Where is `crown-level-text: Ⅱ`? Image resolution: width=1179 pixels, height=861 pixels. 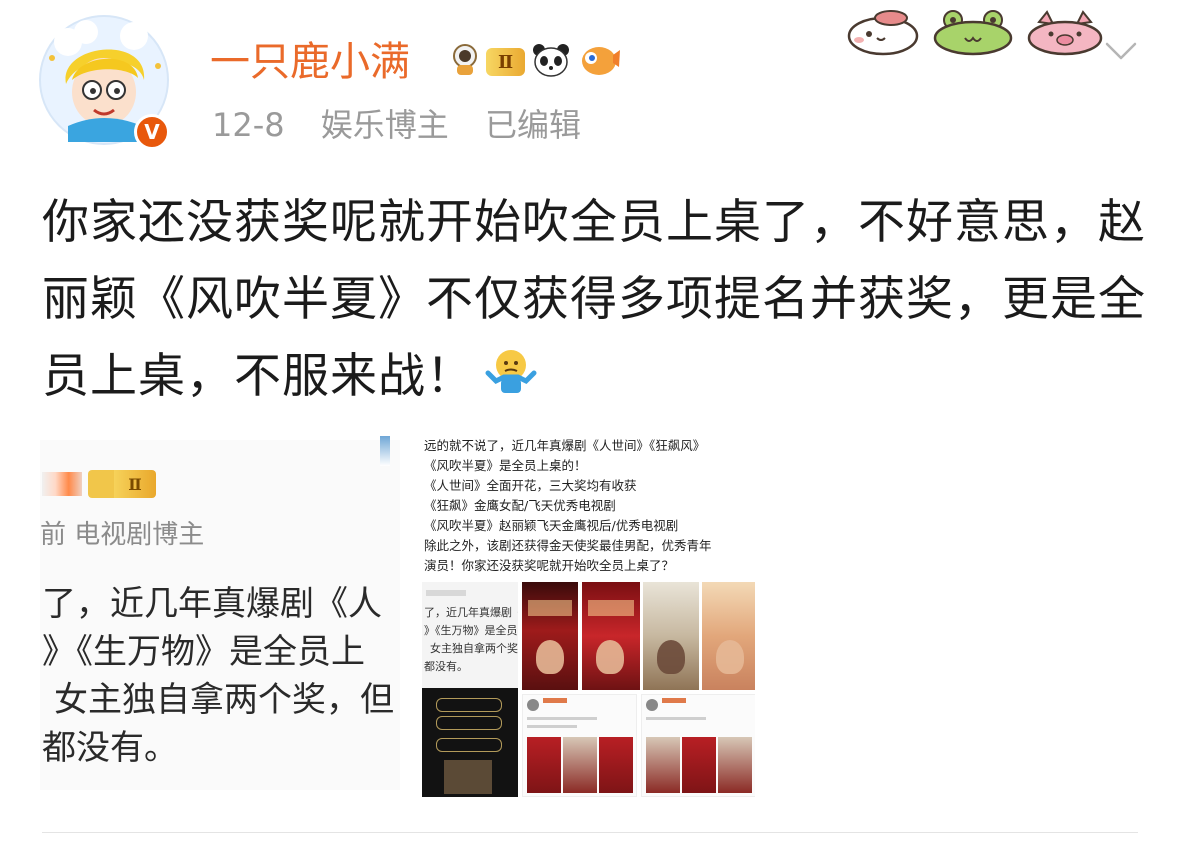 crown-level-text: Ⅱ is located at coordinates (135, 484).